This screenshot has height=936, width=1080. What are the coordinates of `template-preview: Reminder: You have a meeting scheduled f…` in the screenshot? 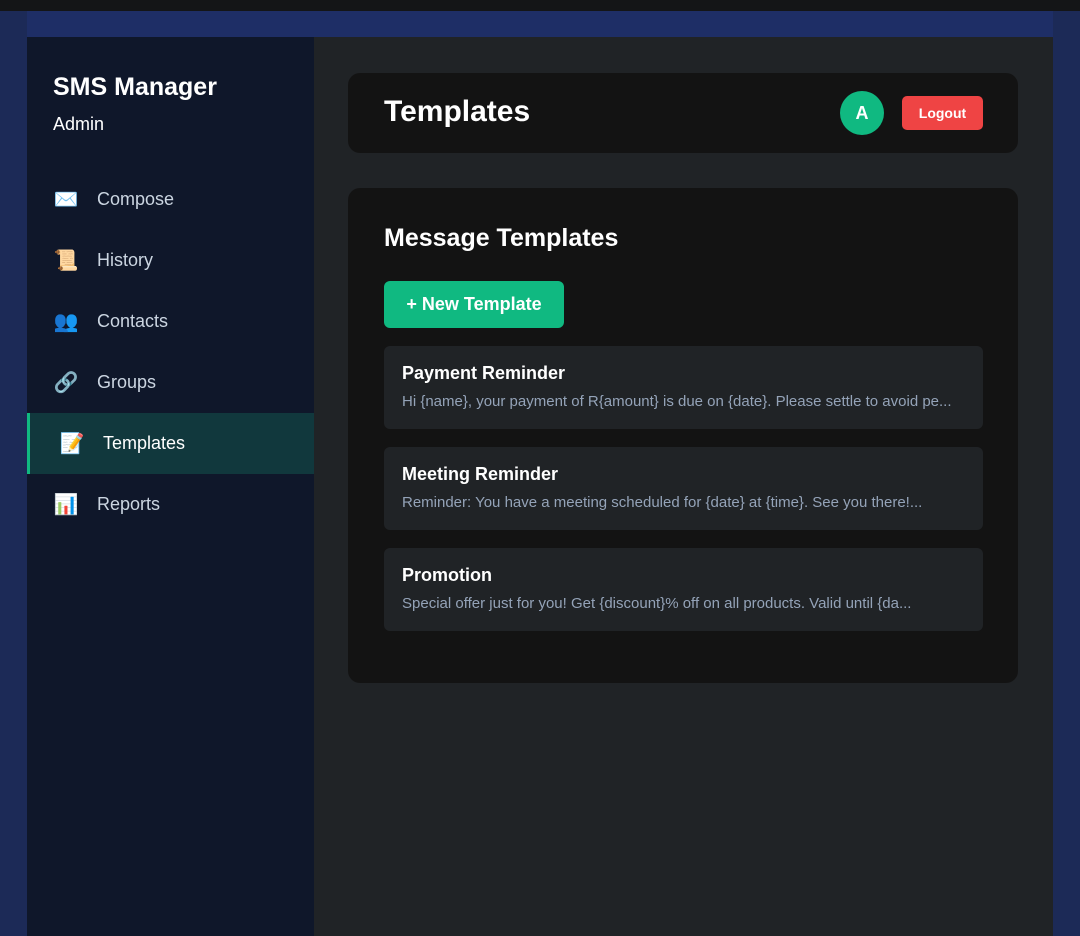 It's located at (662, 502).